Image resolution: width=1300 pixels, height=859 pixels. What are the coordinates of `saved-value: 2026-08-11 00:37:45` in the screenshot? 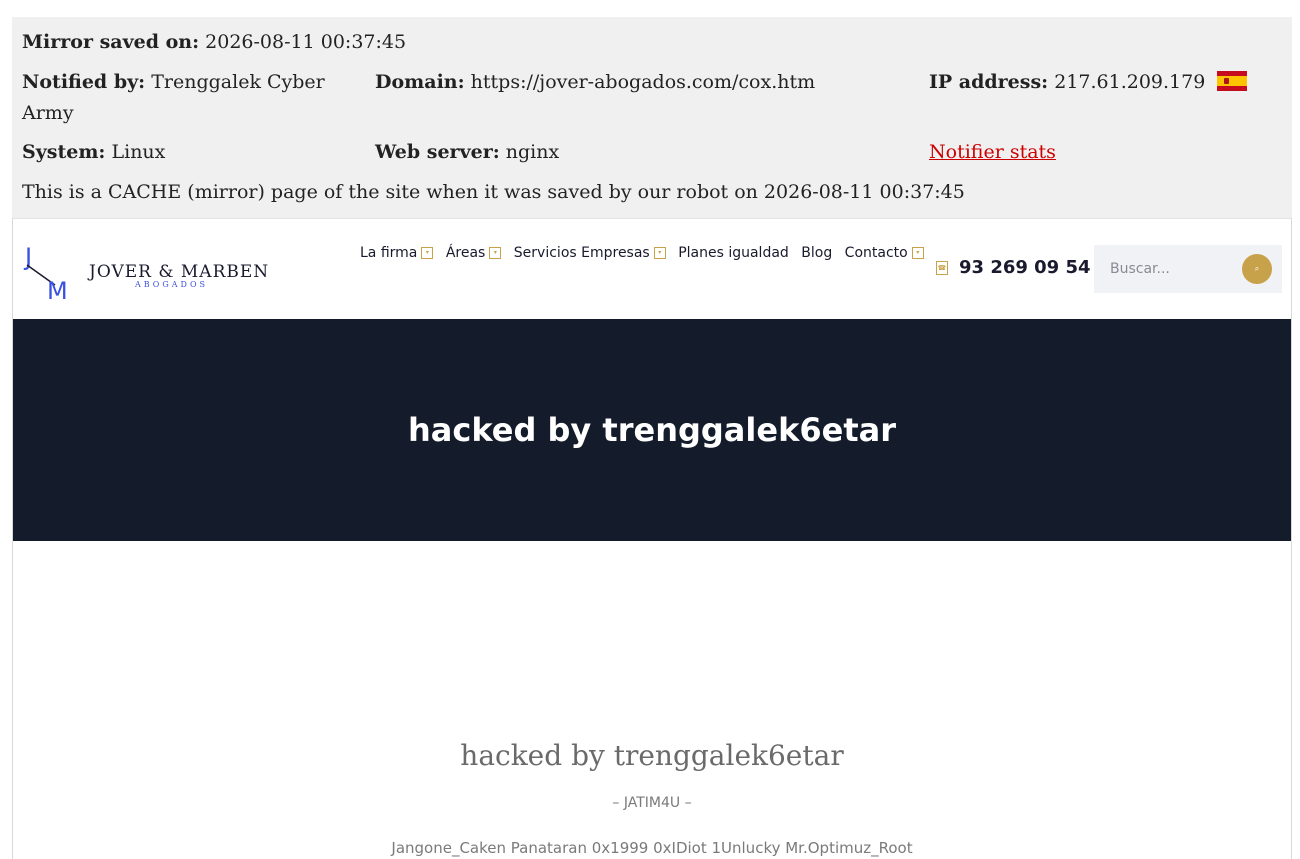 It's located at (306, 42).